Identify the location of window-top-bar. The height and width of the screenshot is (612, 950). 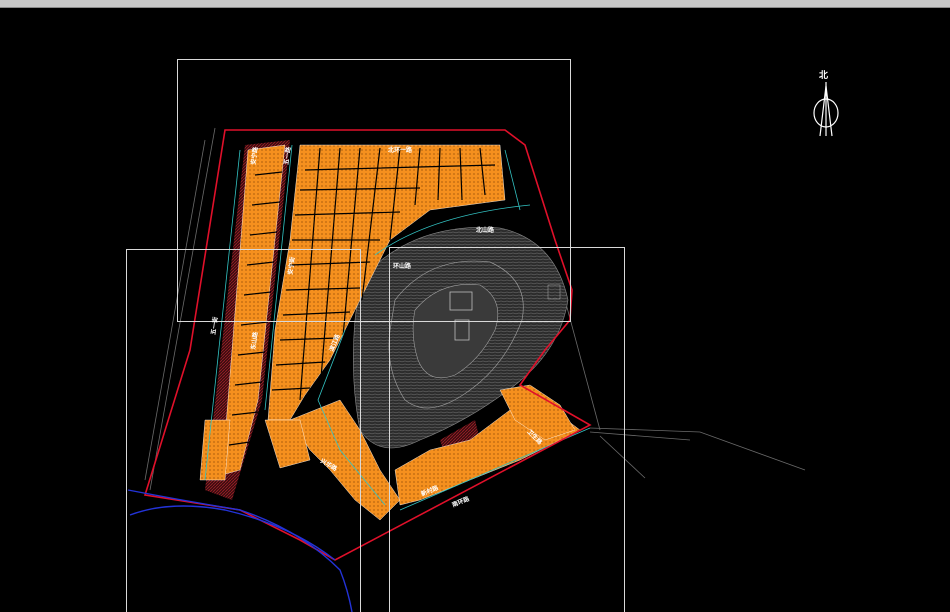
(475, 4).